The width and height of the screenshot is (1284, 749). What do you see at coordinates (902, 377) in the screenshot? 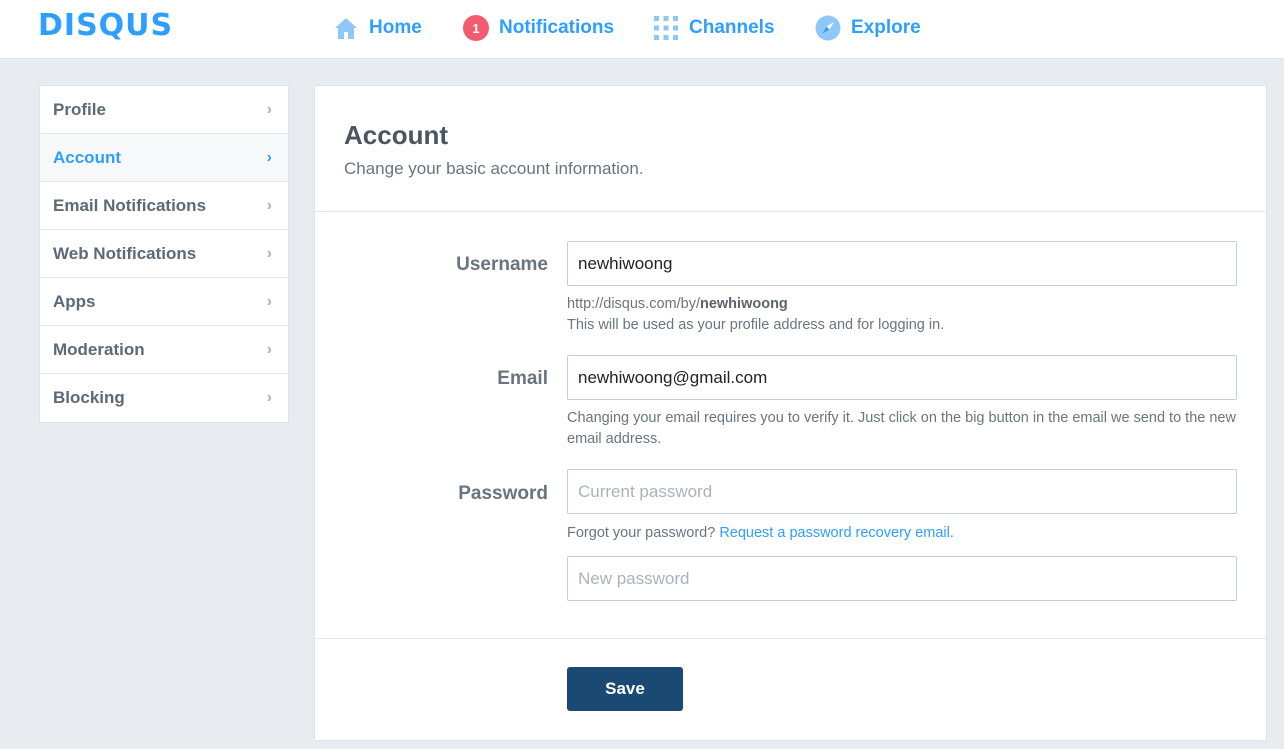
I see `email-input` at bounding box center [902, 377].